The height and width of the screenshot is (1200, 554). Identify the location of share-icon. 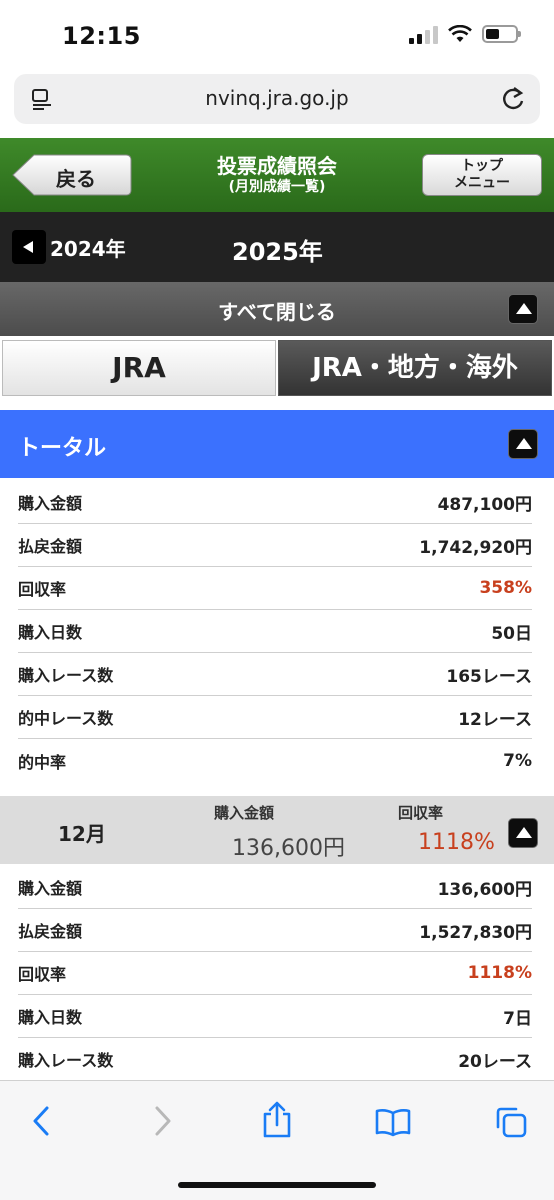
(277, 1120).